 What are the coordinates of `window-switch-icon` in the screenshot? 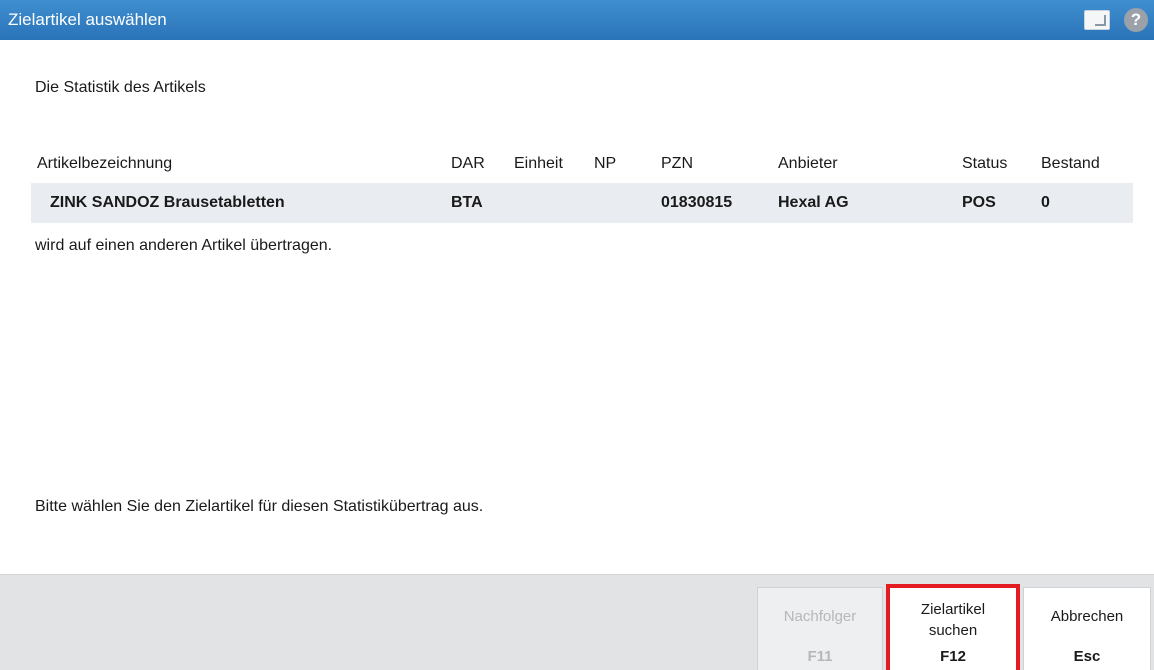 It's located at (1097, 20).